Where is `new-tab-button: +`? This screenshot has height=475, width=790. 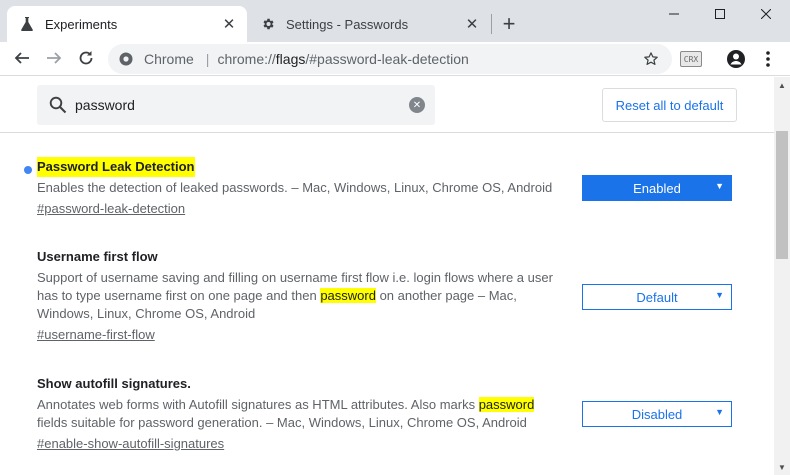 new-tab-button: + is located at coordinates (509, 24).